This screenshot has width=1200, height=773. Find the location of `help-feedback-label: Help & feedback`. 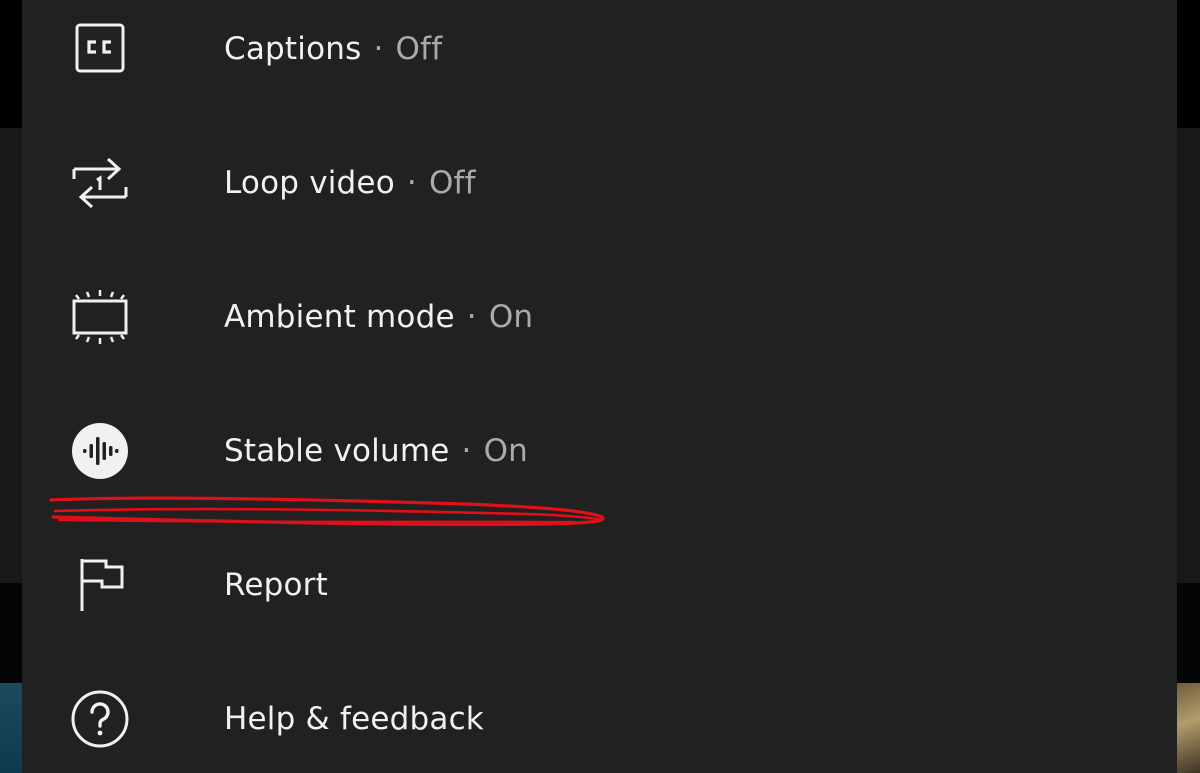

help-feedback-label: Help & feedback is located at coordinates (354, 719).